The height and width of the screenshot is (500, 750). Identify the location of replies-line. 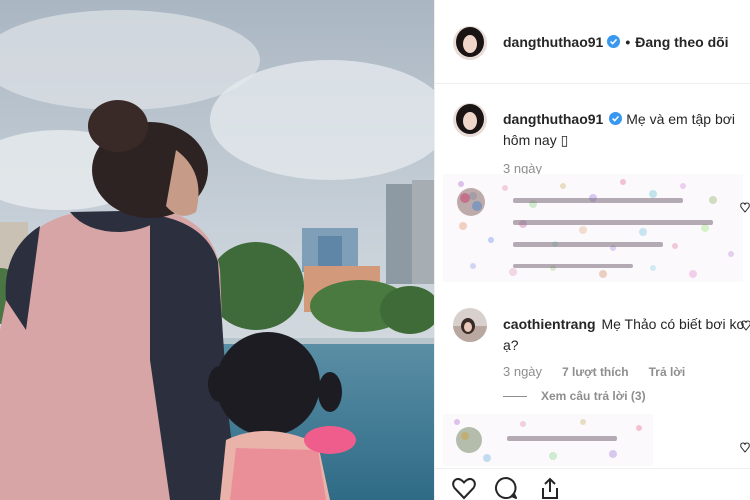
(515, 397).